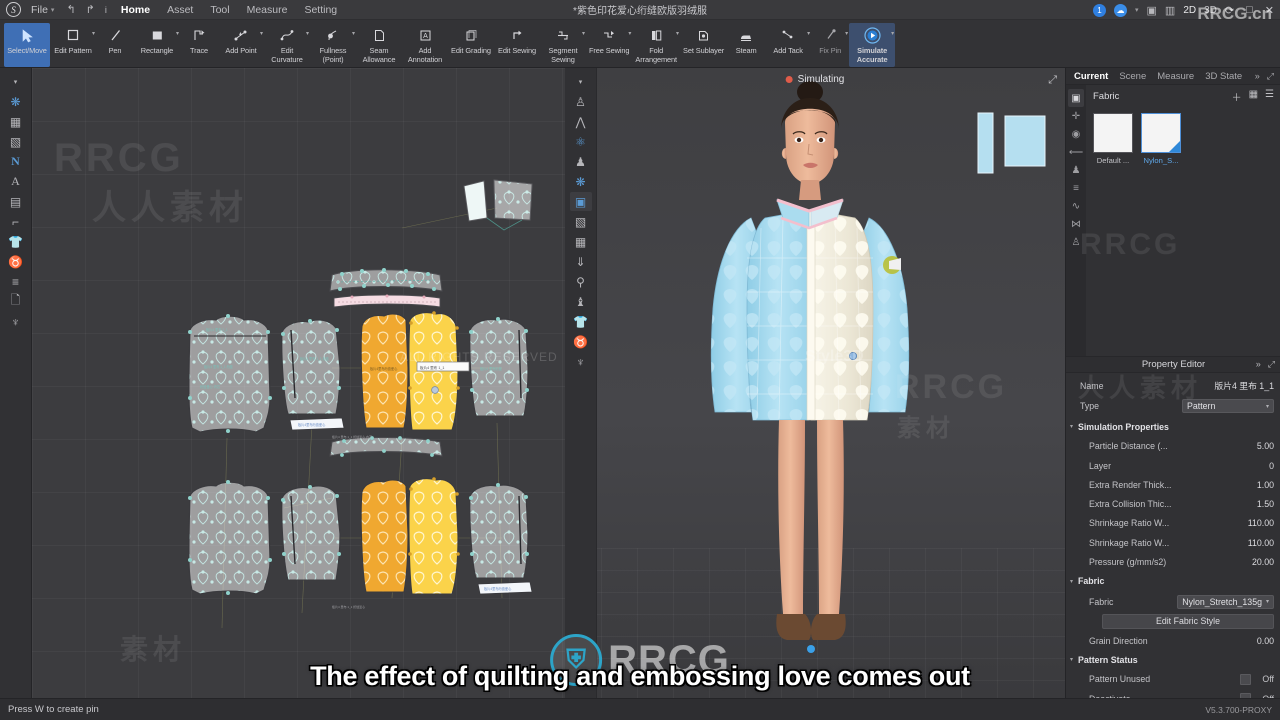  I want to click on grid-view-icon: ▦, so click(1253, 96).